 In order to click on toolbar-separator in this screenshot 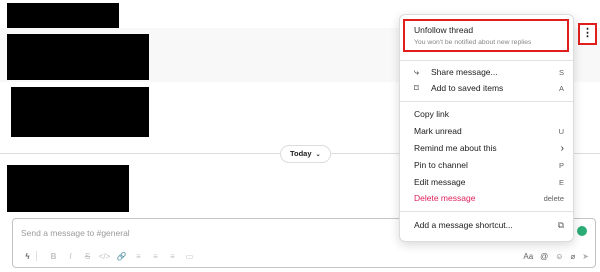, I will do `click(38, 256)`.